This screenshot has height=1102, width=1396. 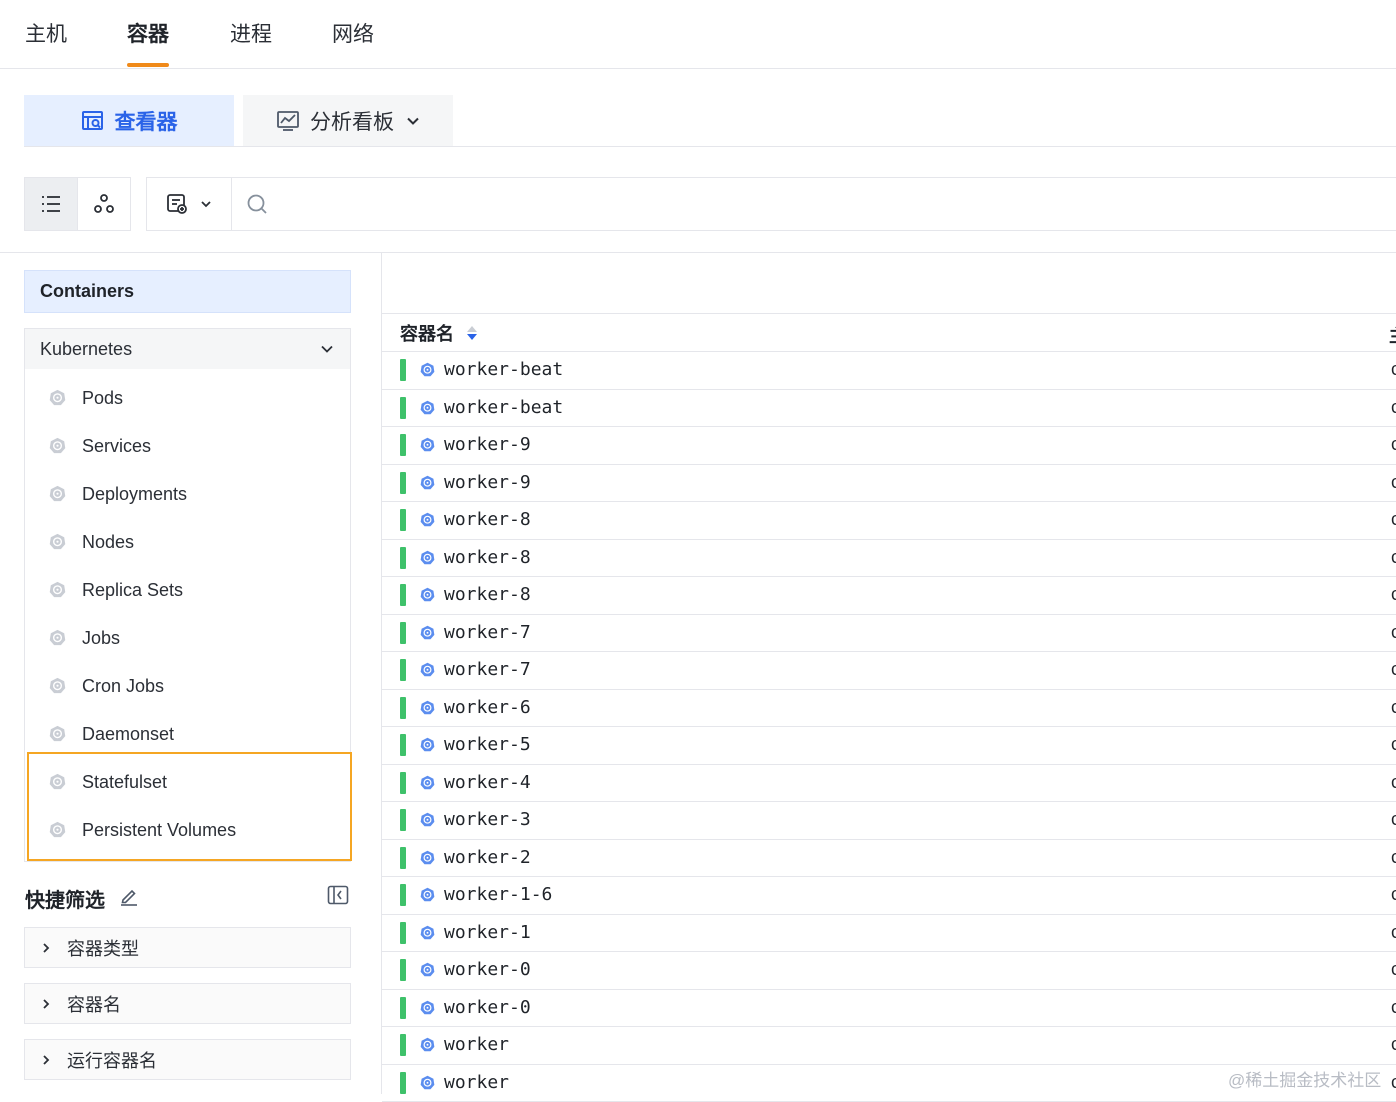 What do you see at coordinates (123, 686) in the screenshot?
I see `sidebar-item-label: Cron Jobs` at bounding box center [123, 686].